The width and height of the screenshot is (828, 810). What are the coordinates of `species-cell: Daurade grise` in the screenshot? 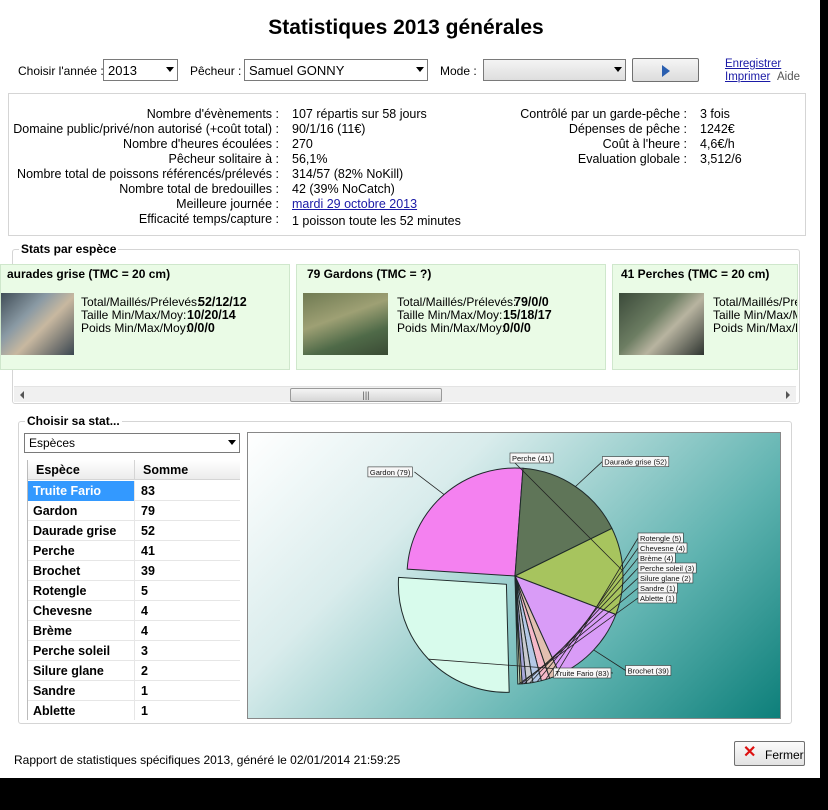 It's located at (81, 531).